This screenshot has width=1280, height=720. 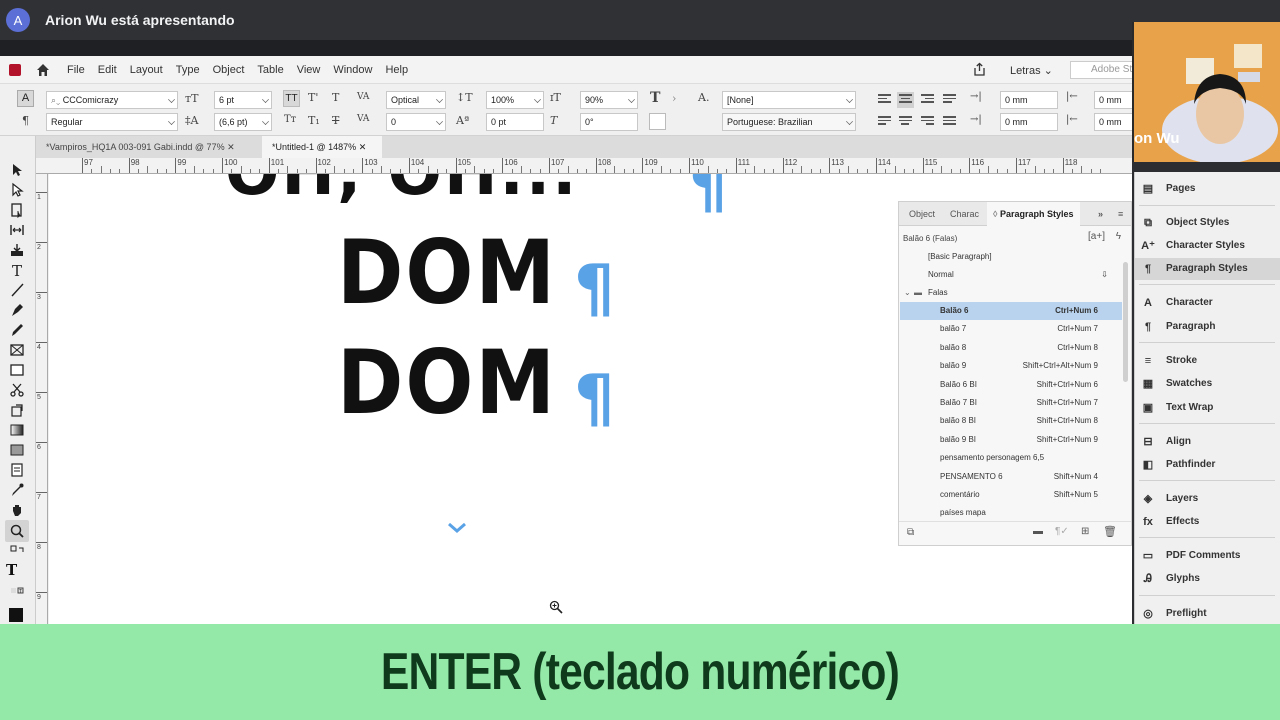 What do you see at coordinates (17, 390) in the screenshot?
I see `scissors-tool-icon` at bounding box center [17, 390].